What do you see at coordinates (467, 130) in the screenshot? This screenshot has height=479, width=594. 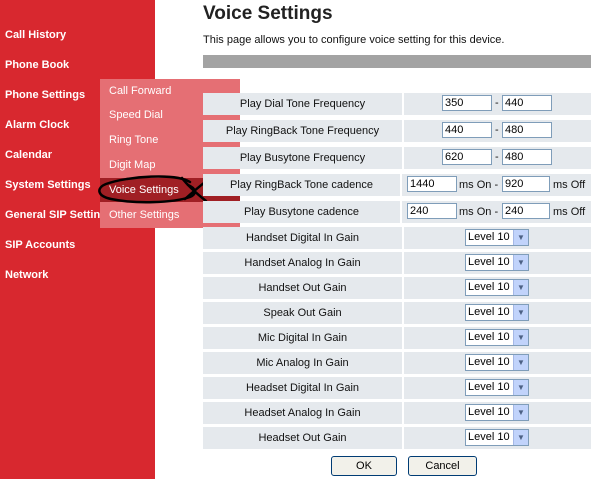 I see `ringback-freq-low-input` at bounding box center [467, 130].